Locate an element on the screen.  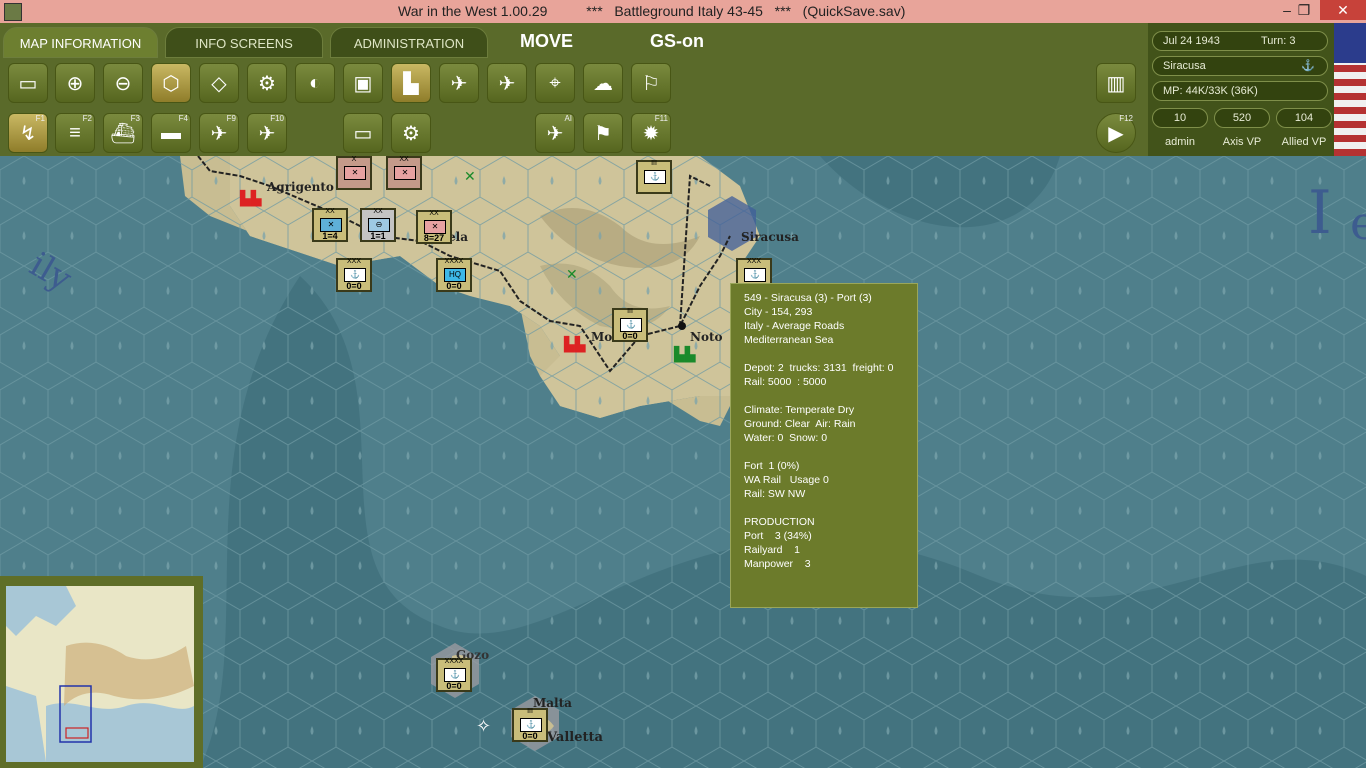
location-display: Siracusa ⚓ is located at coordinates (1240, 66).